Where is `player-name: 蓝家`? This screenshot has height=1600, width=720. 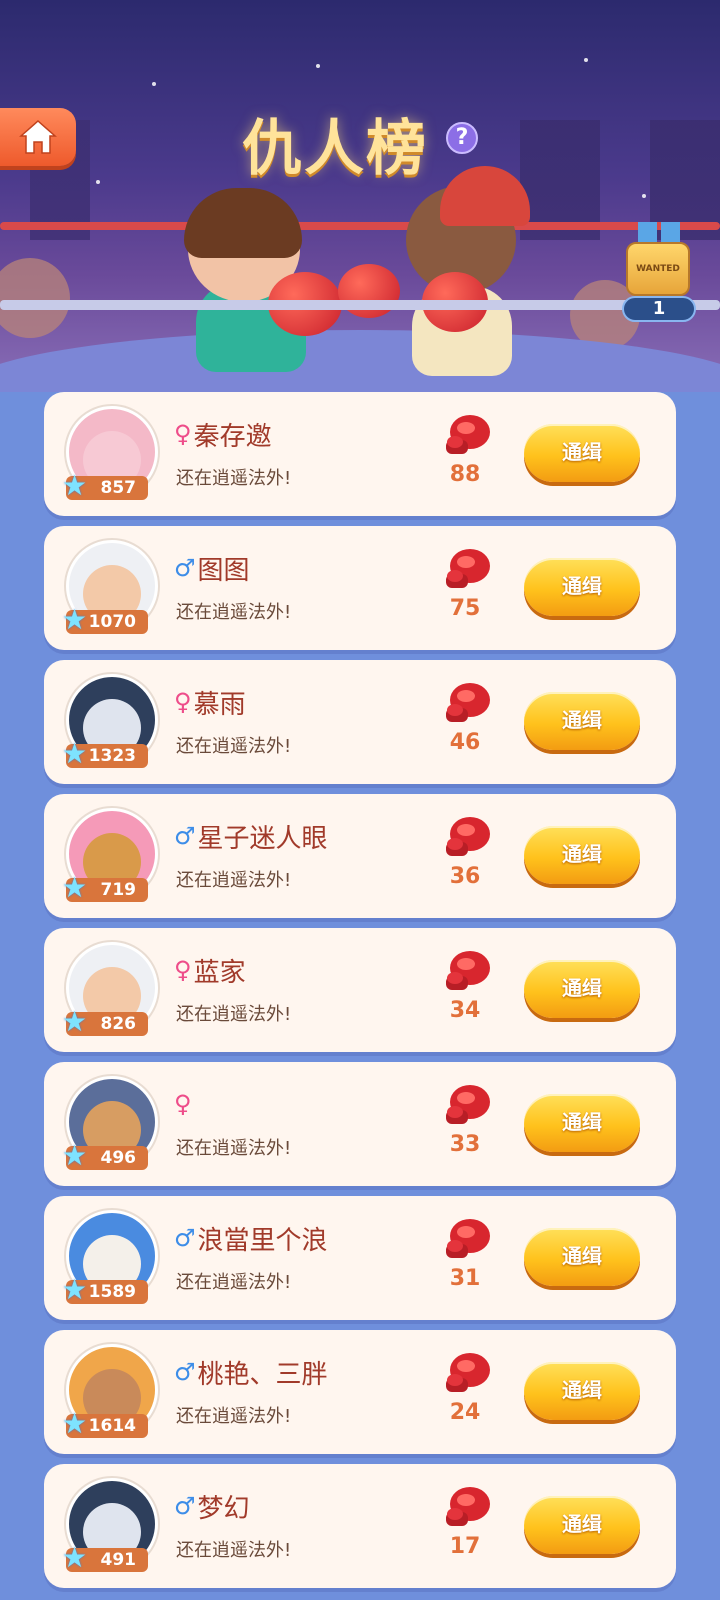 player-name: 蓝家 is located at coordinates (219, 972).